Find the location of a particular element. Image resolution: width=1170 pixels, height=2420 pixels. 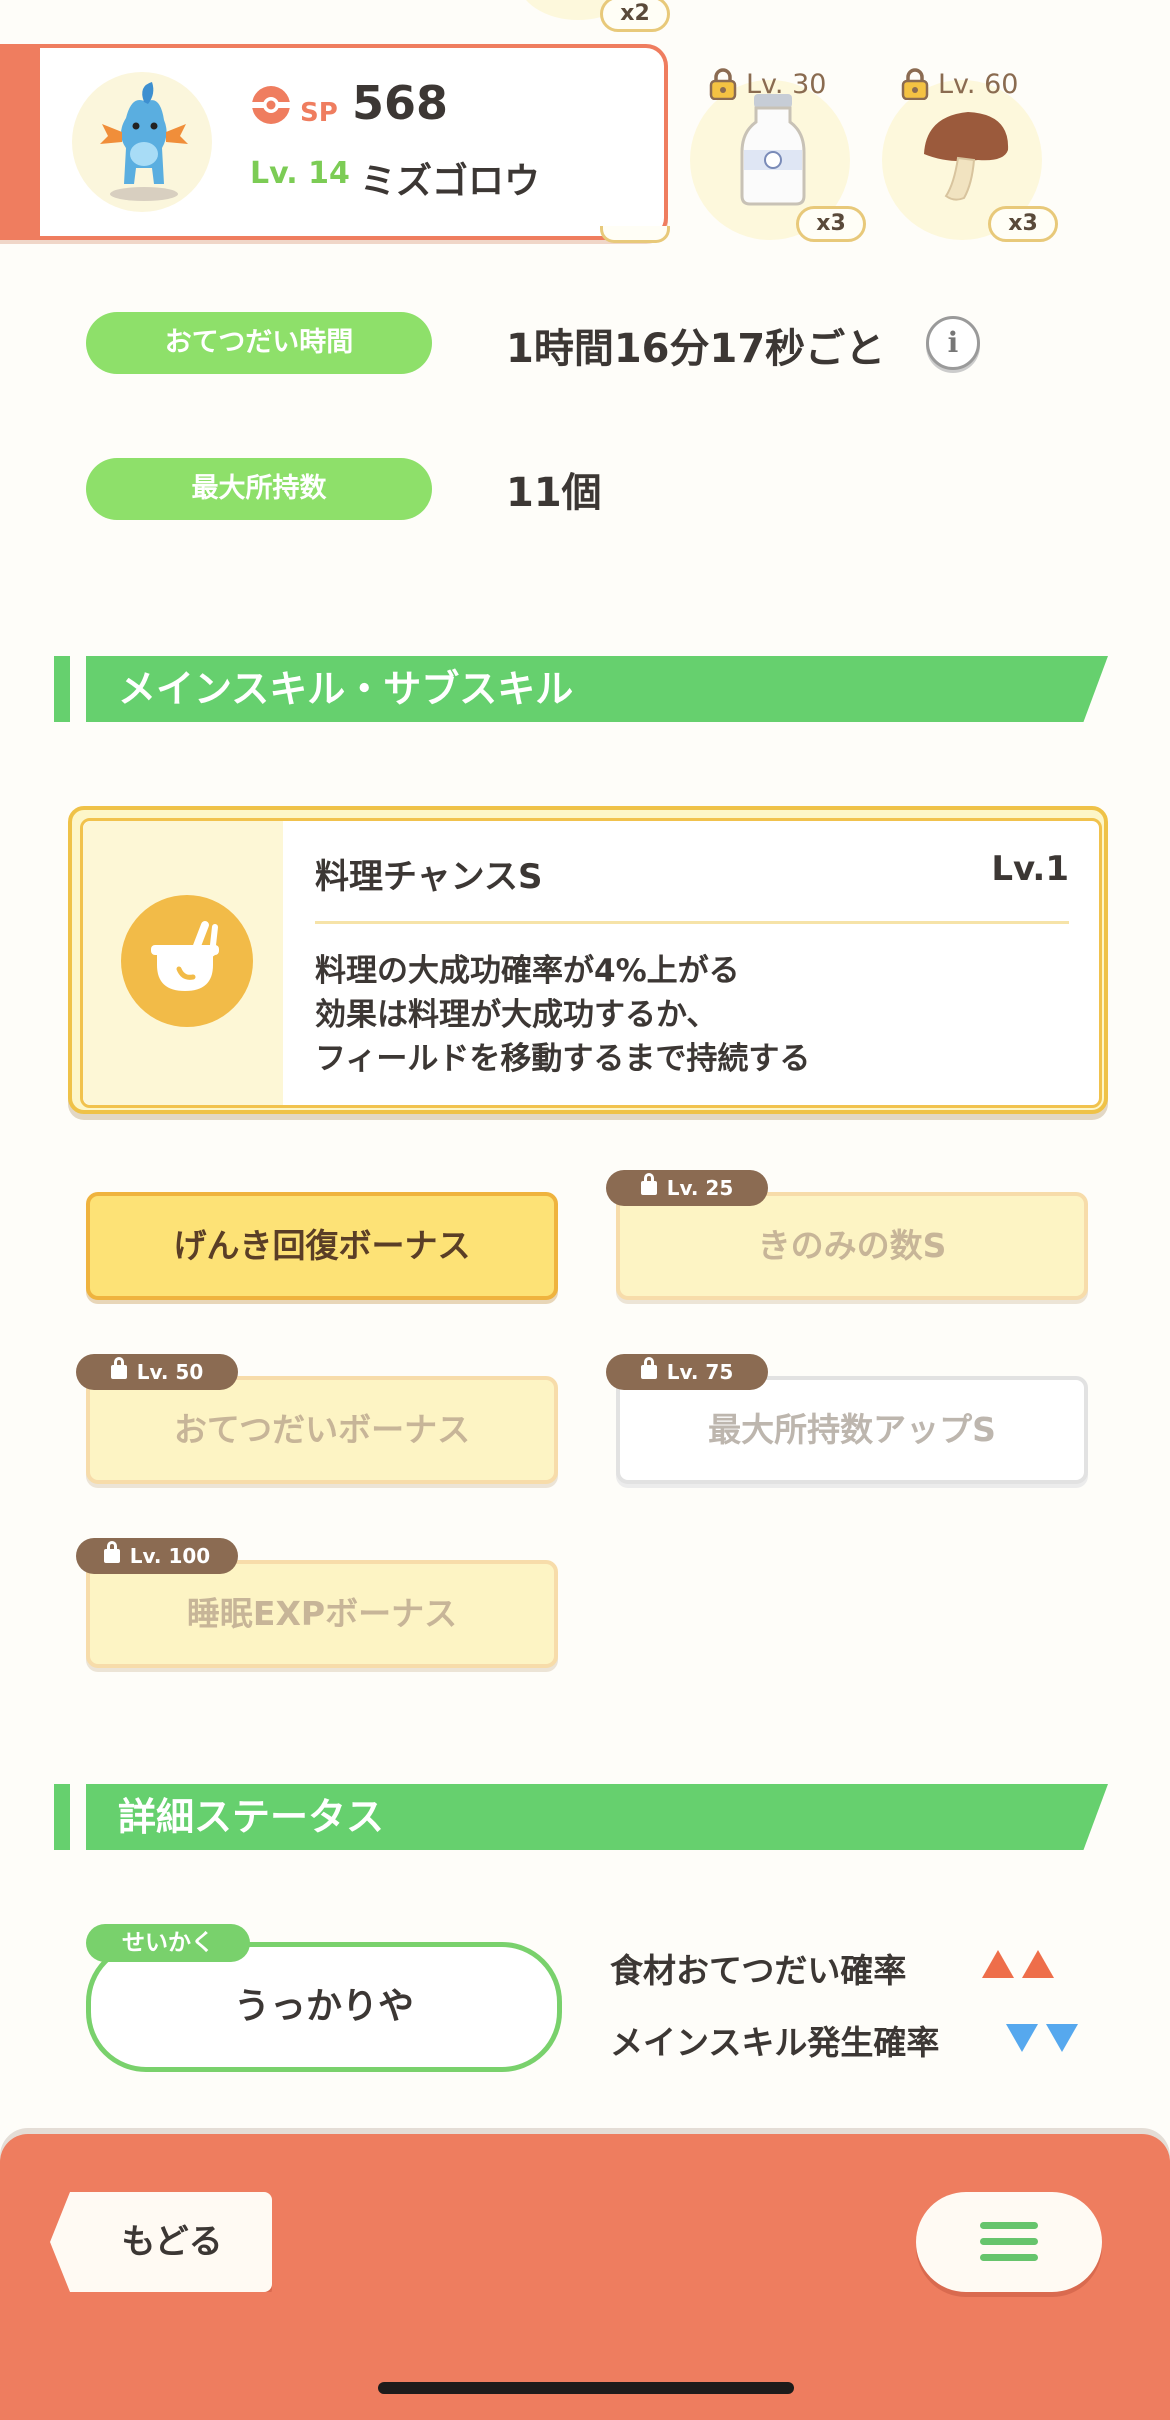

pokemon-level: Lv. 14 is located at coordinates (300, 173).